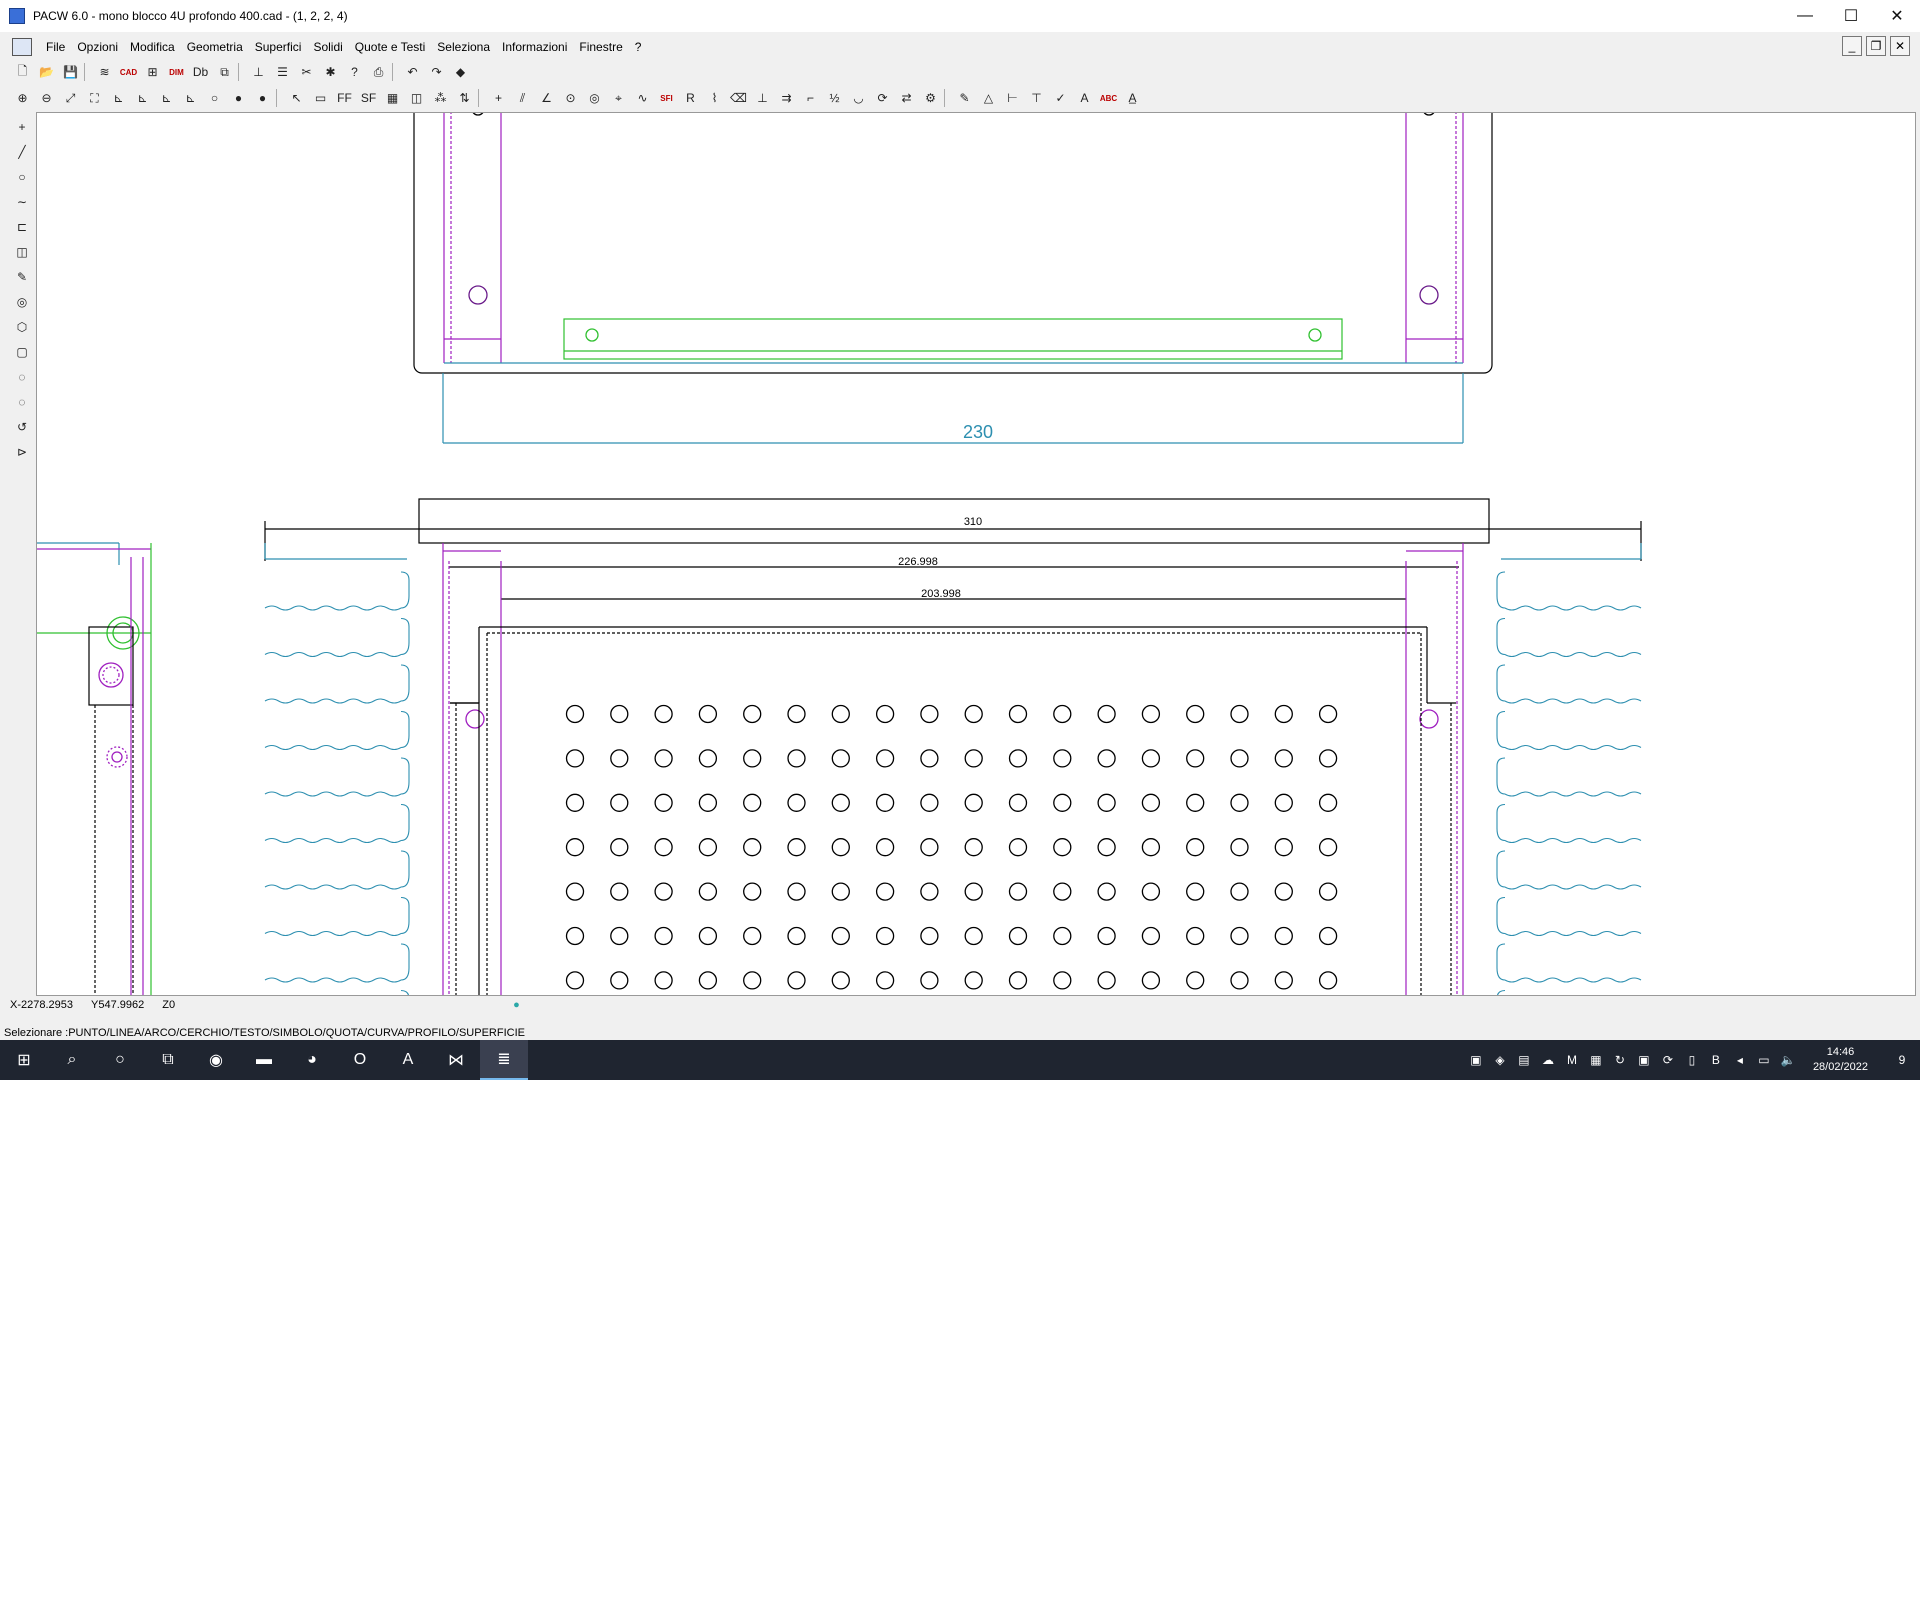  I want to click on zoom-window-icon: ⤢, so click(70, 98).